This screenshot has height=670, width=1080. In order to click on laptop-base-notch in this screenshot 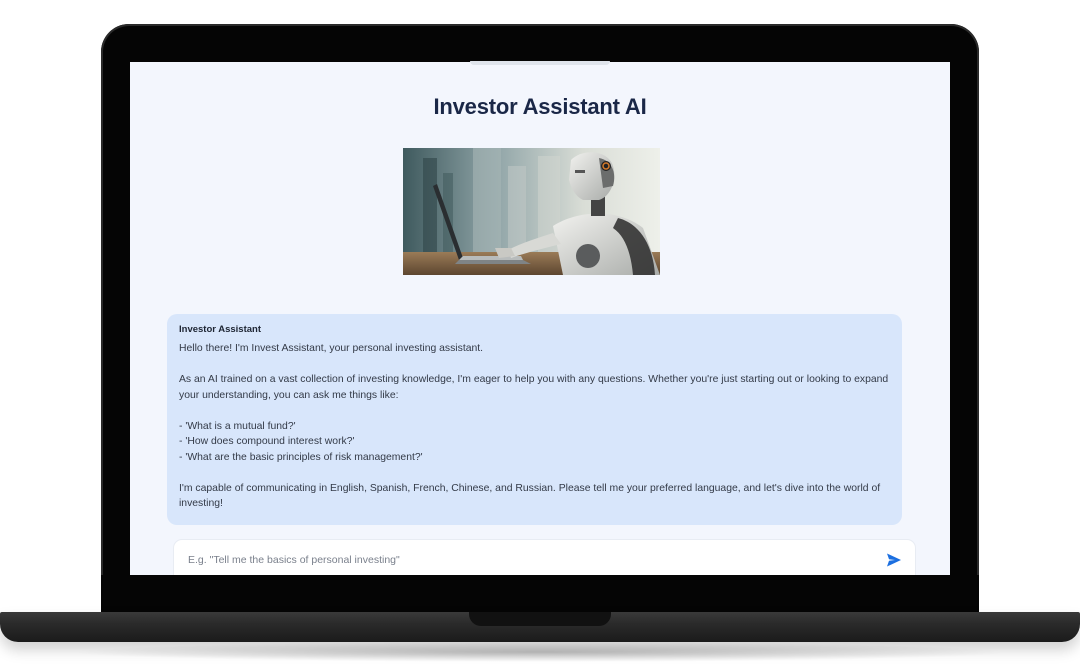, I will do `click(540, 619)`.